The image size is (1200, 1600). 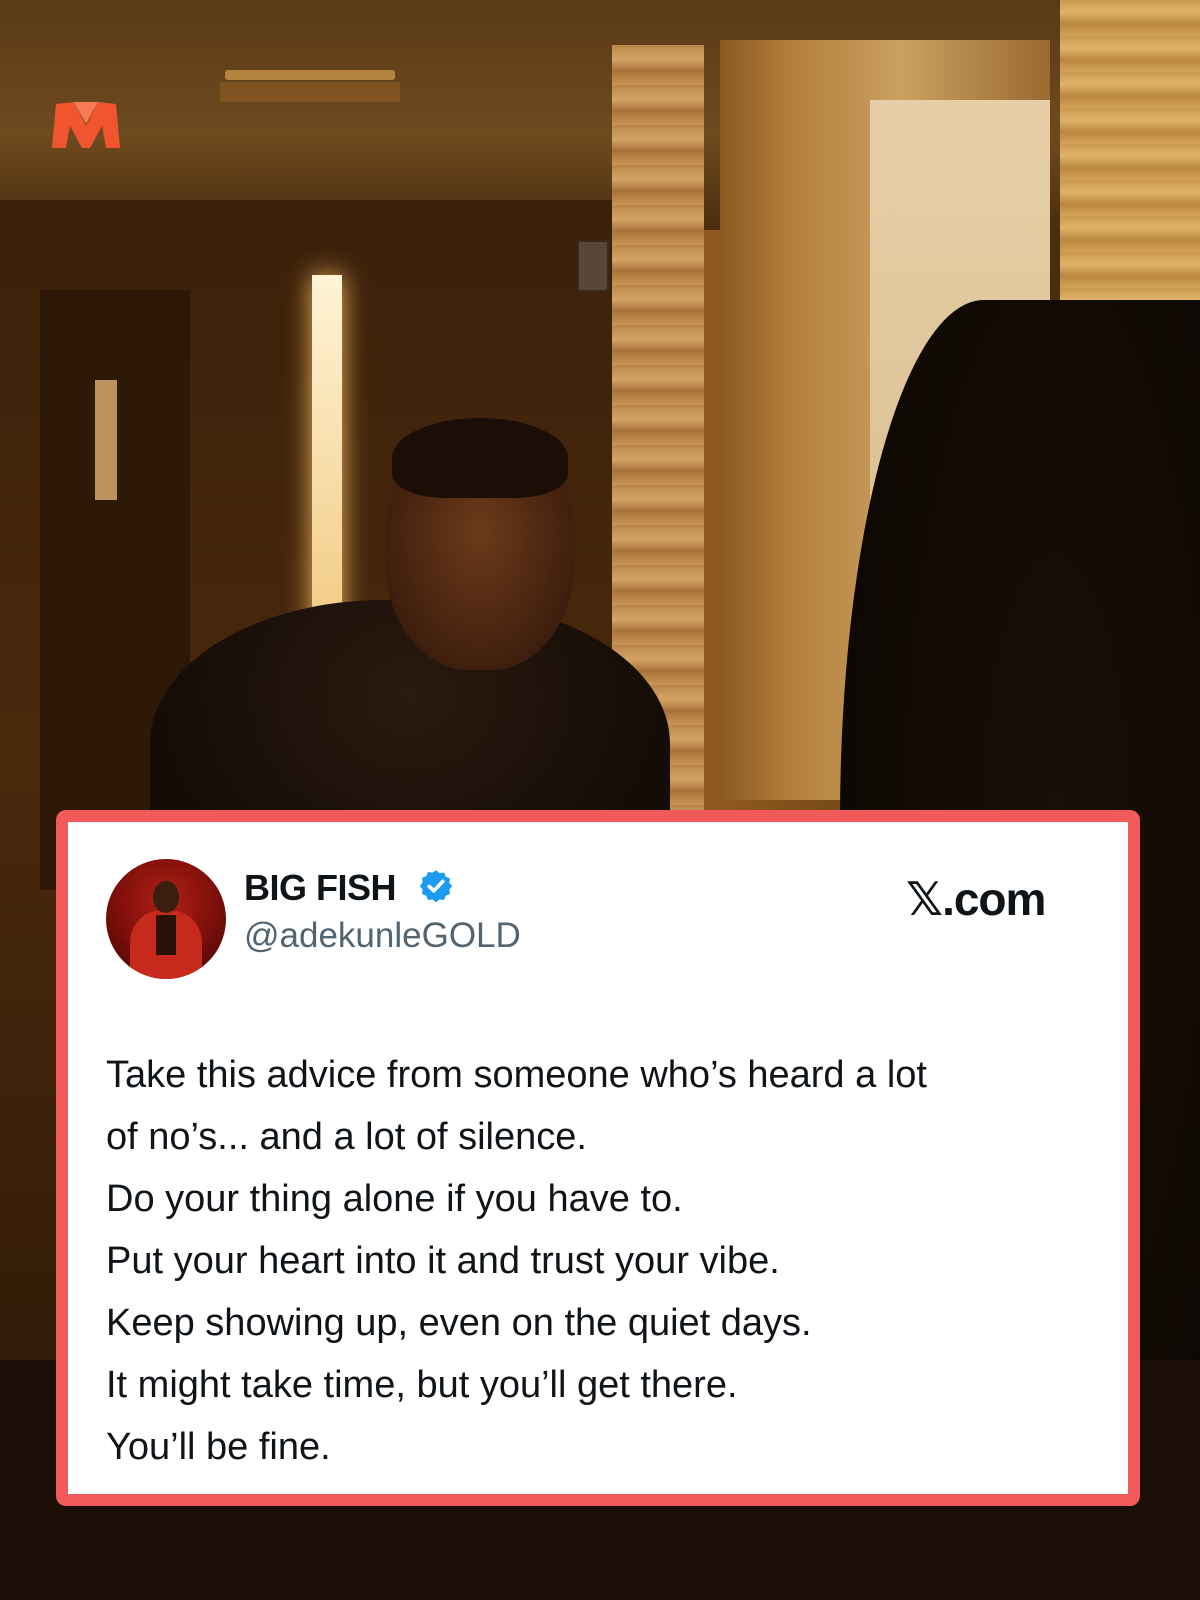 What do you see at coordinates (382, 935) in the screenshot?
I see `user-handle: @adekunleGOLD` at bounding box center [382, 935].